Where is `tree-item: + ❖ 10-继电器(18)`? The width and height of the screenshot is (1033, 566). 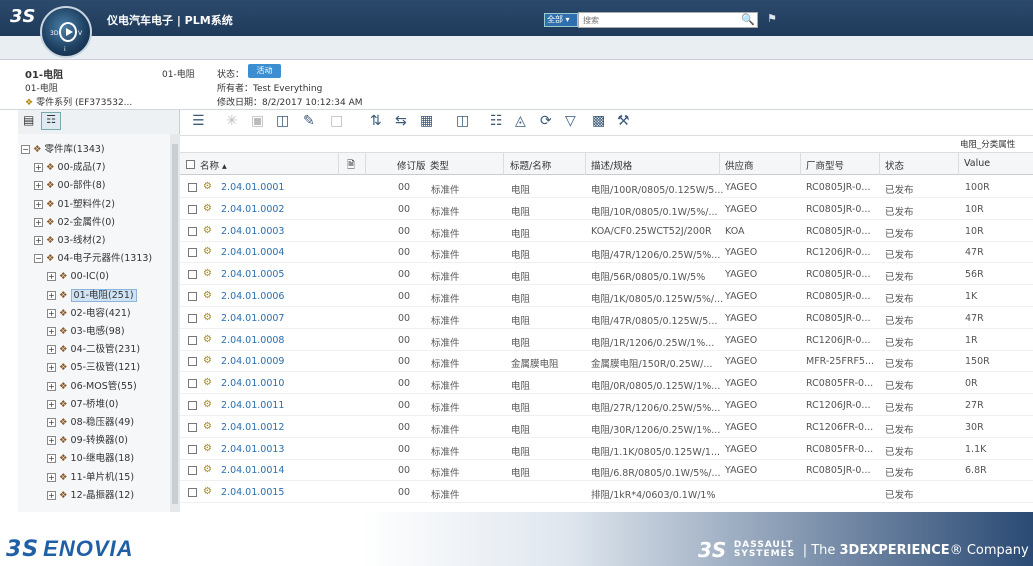 tree-item: + ❖ 10-继电器(18) is located at coordinates (90, 459).